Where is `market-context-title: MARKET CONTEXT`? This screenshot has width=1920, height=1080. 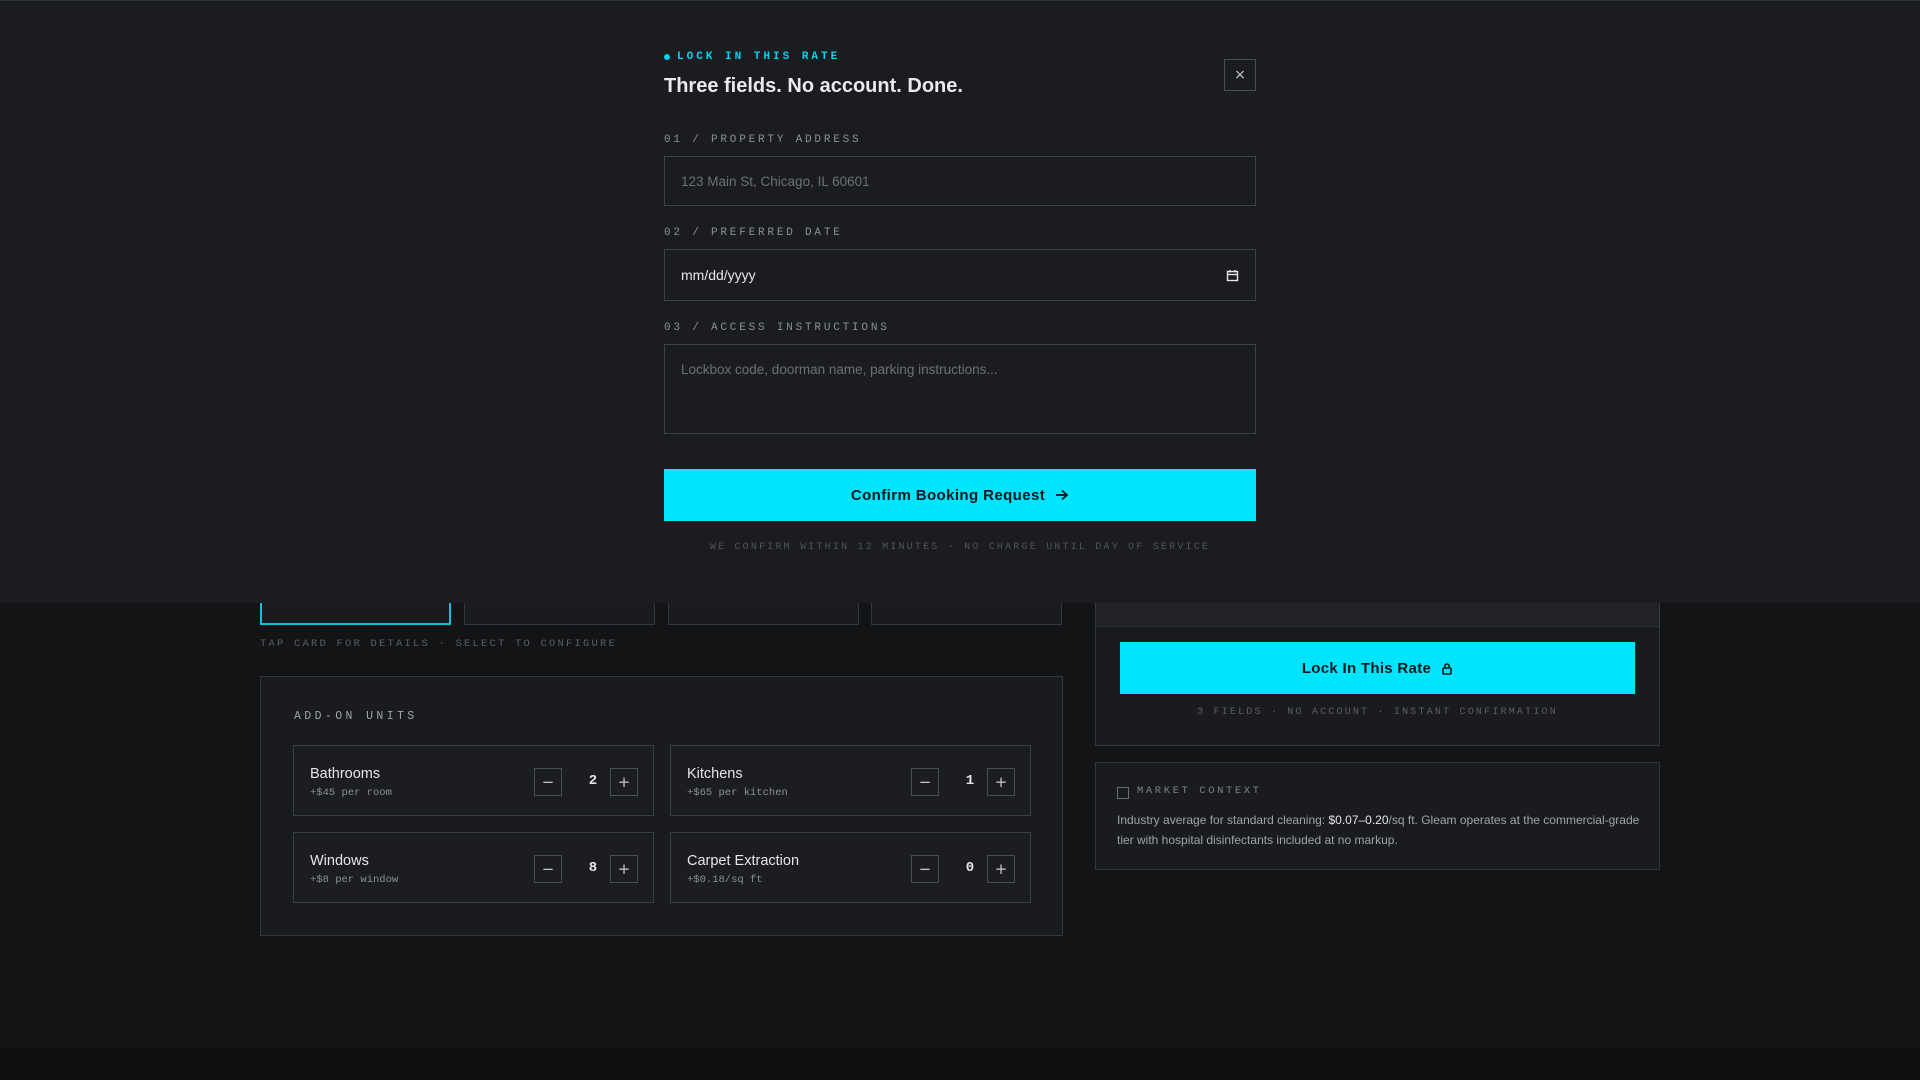
market-context-title: MARKET CONTEXT is located at coordinates (1199, 791).